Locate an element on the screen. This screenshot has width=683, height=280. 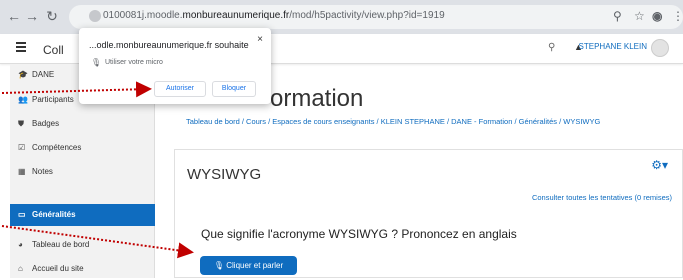
reload-icon: ↻ is located at coordinates (52, 16).